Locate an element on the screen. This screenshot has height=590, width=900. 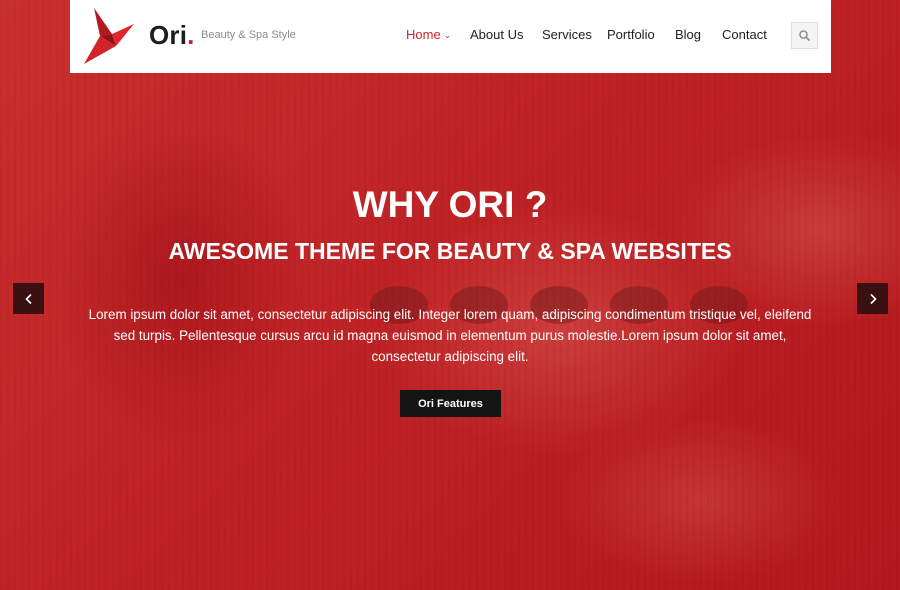
chevron-left-icon is located at coordinates (28, 298).